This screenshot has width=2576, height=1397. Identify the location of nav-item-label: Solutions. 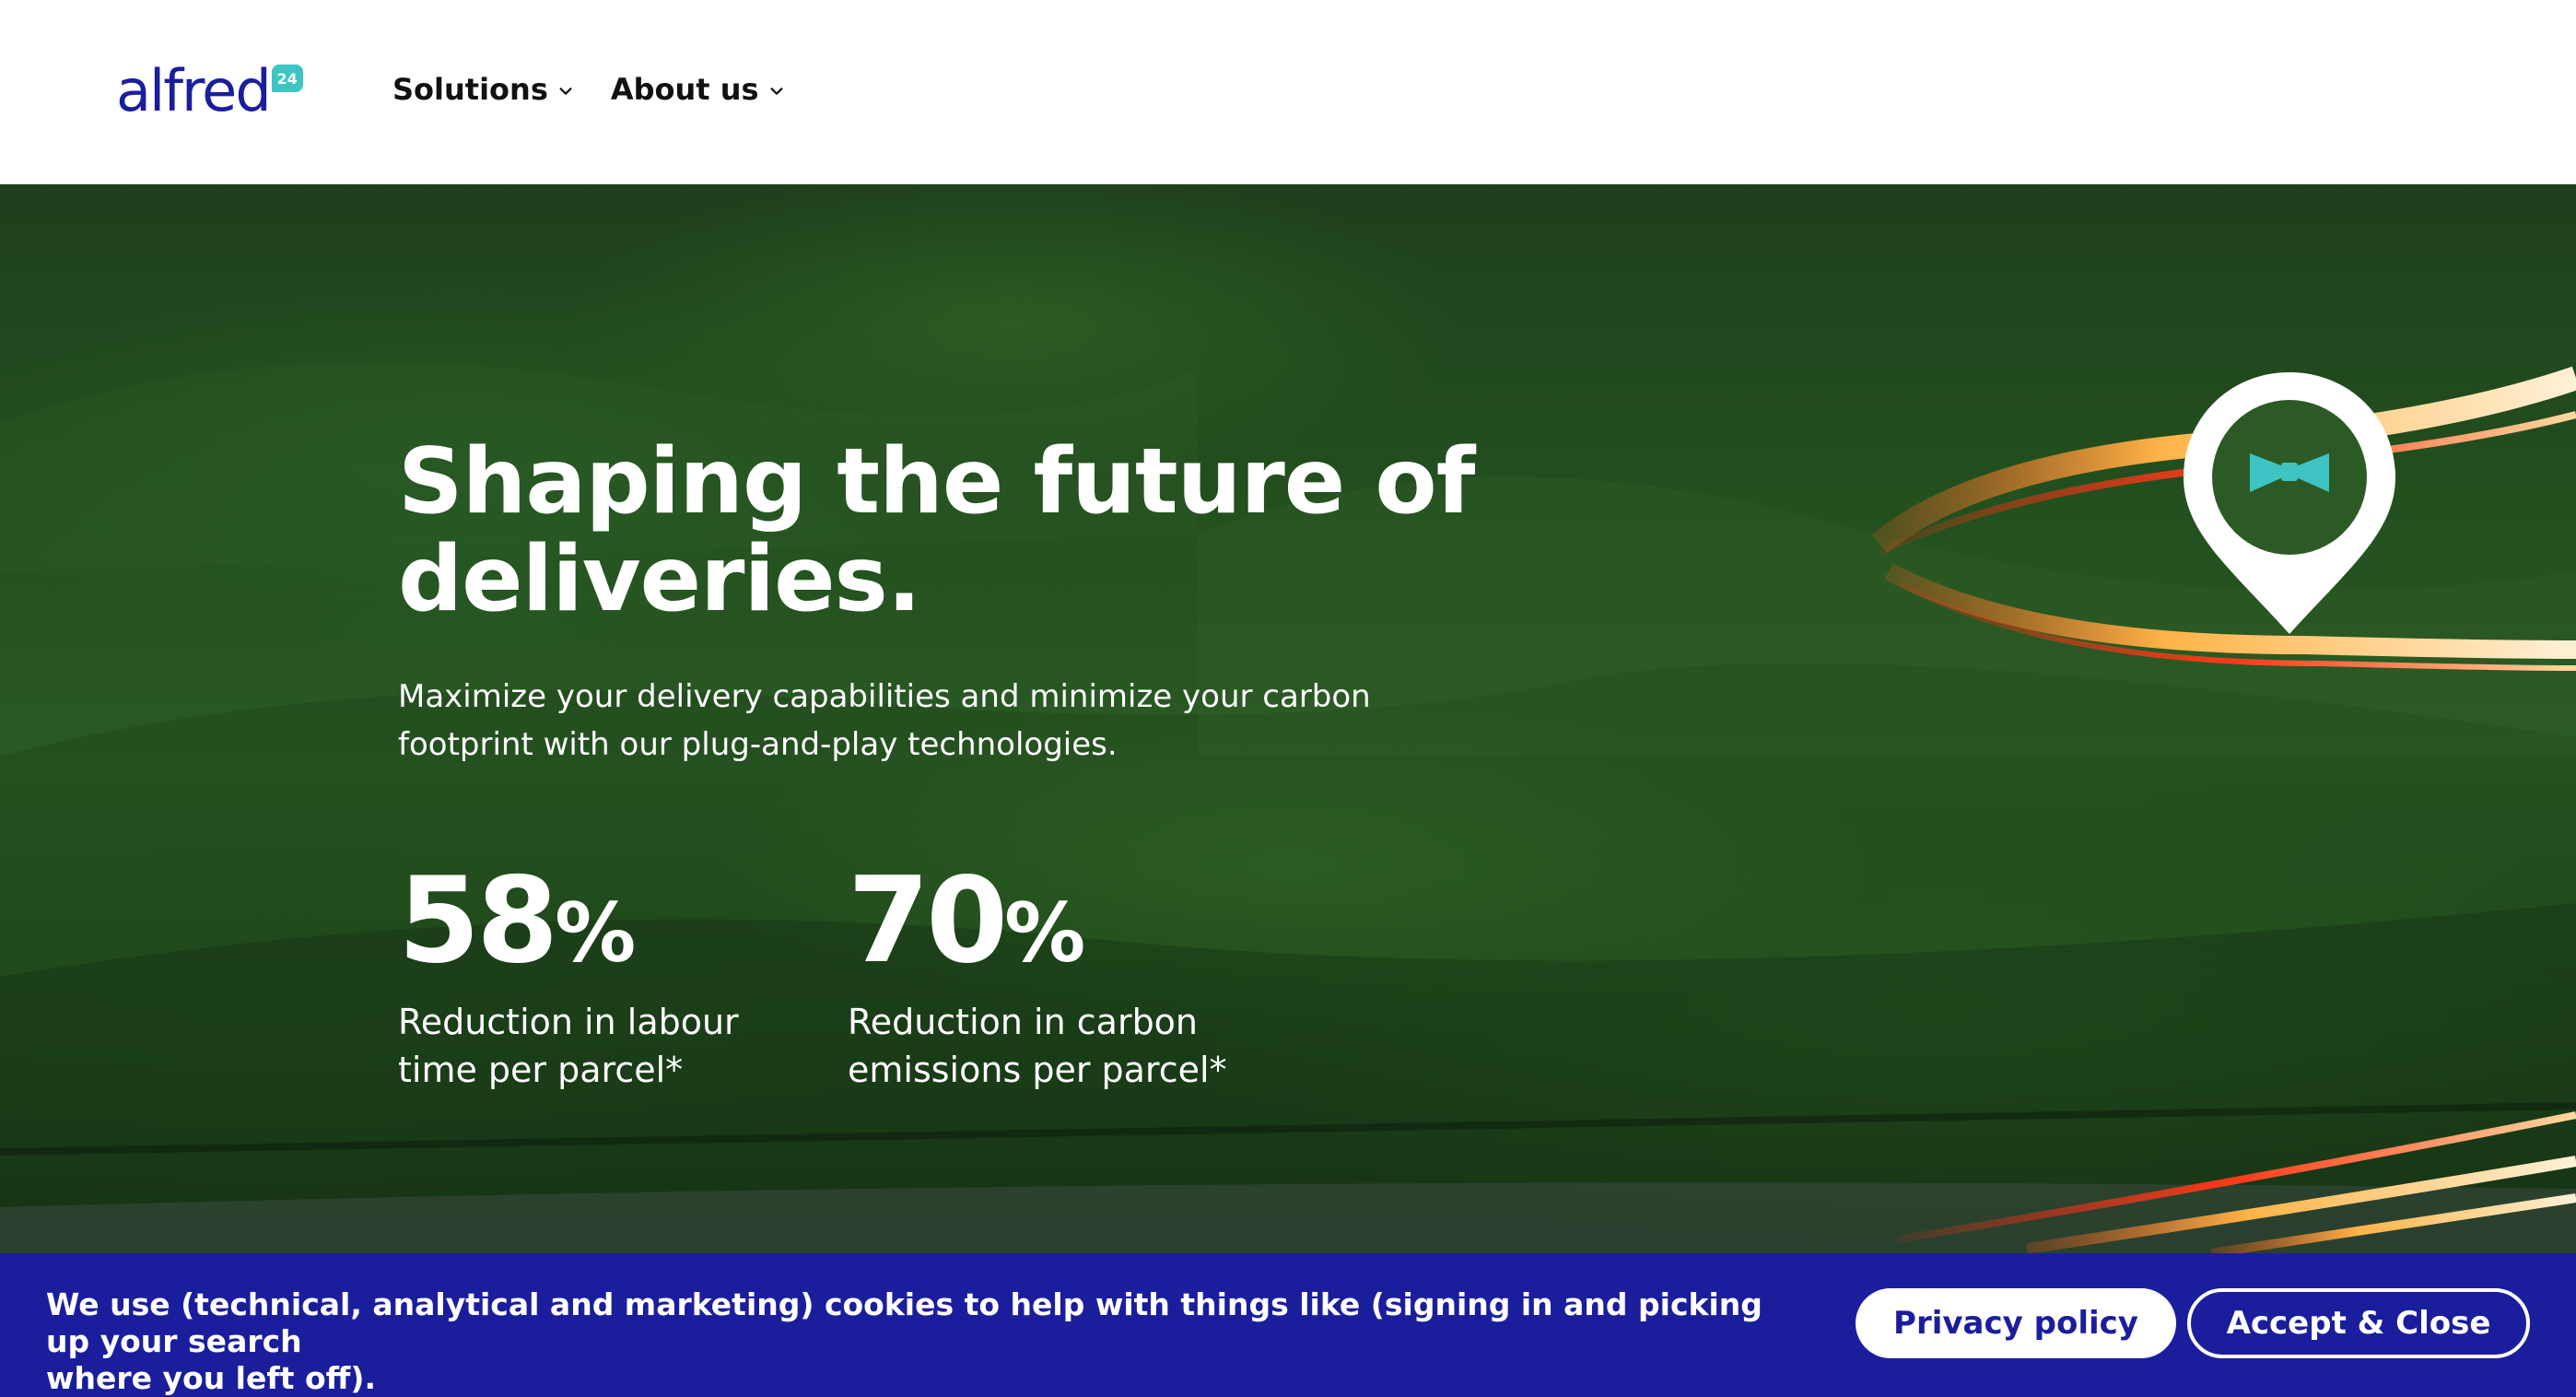
(470, 89).